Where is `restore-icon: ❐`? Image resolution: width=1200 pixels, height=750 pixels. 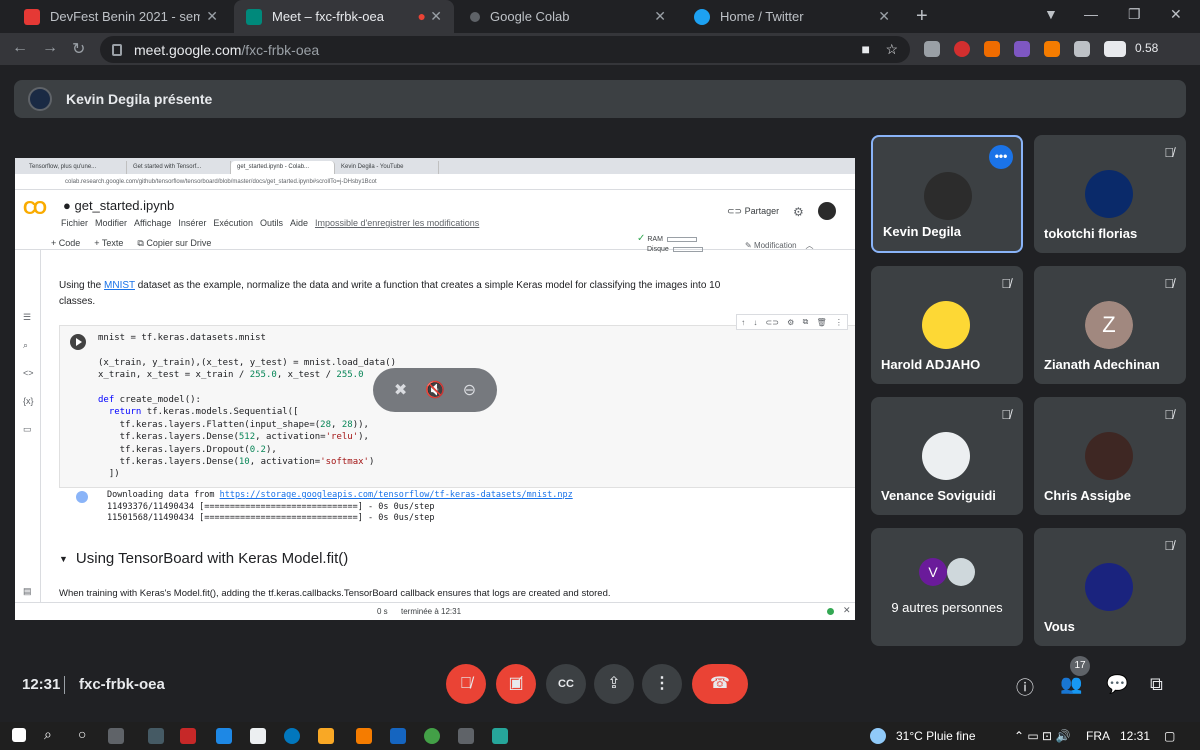 restore-icon: ❐ is located at coordinates (1134, 14).